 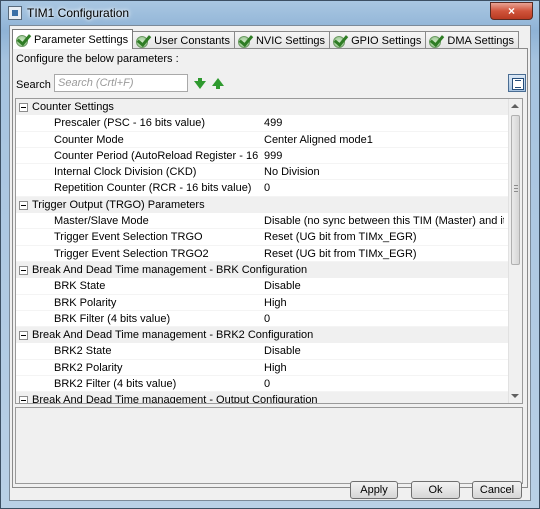 I want to click on apply-button: Apply, so click(x=374, y=490).